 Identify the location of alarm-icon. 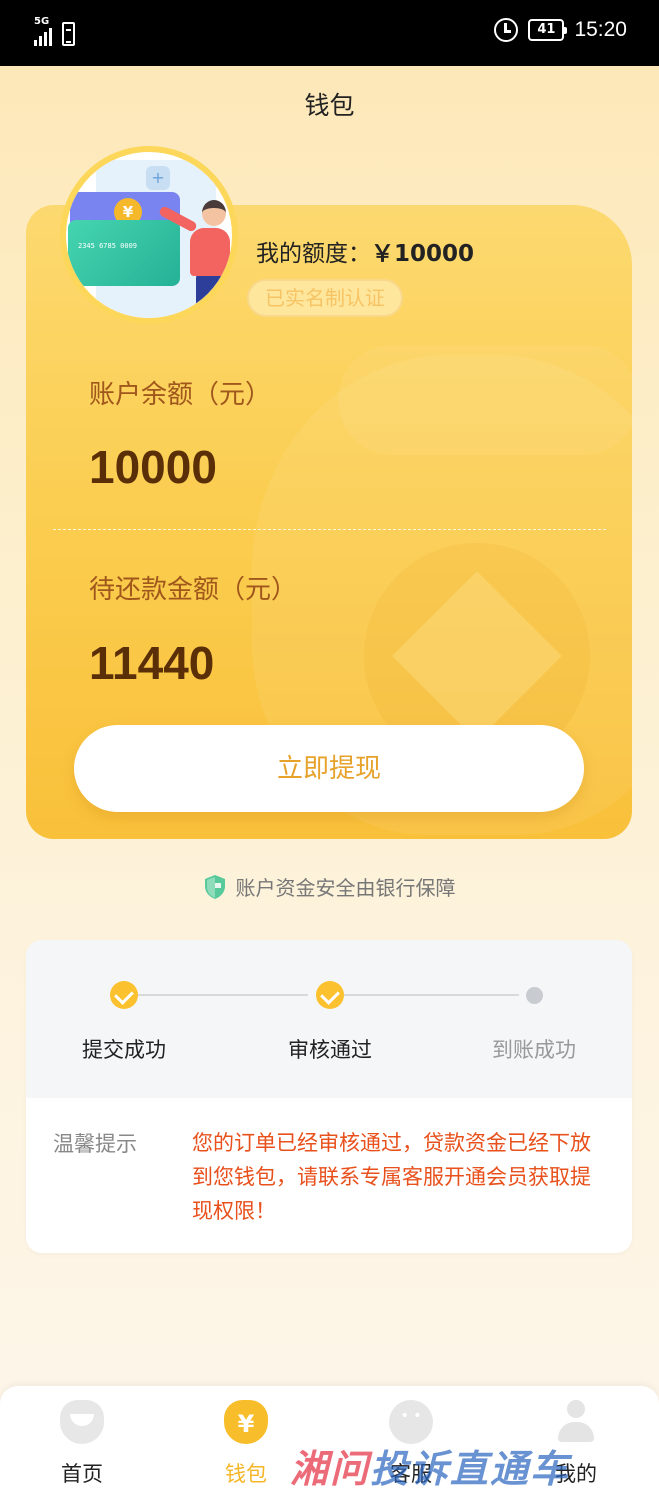
(506, 30).